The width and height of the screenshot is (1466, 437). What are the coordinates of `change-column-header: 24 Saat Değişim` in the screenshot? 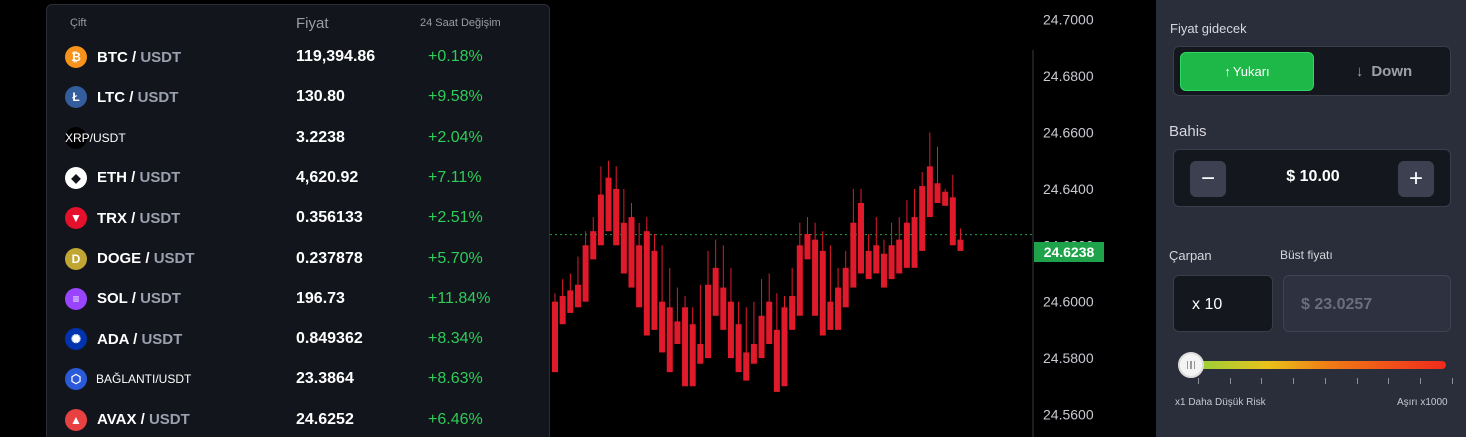 It's located at (460, 23).